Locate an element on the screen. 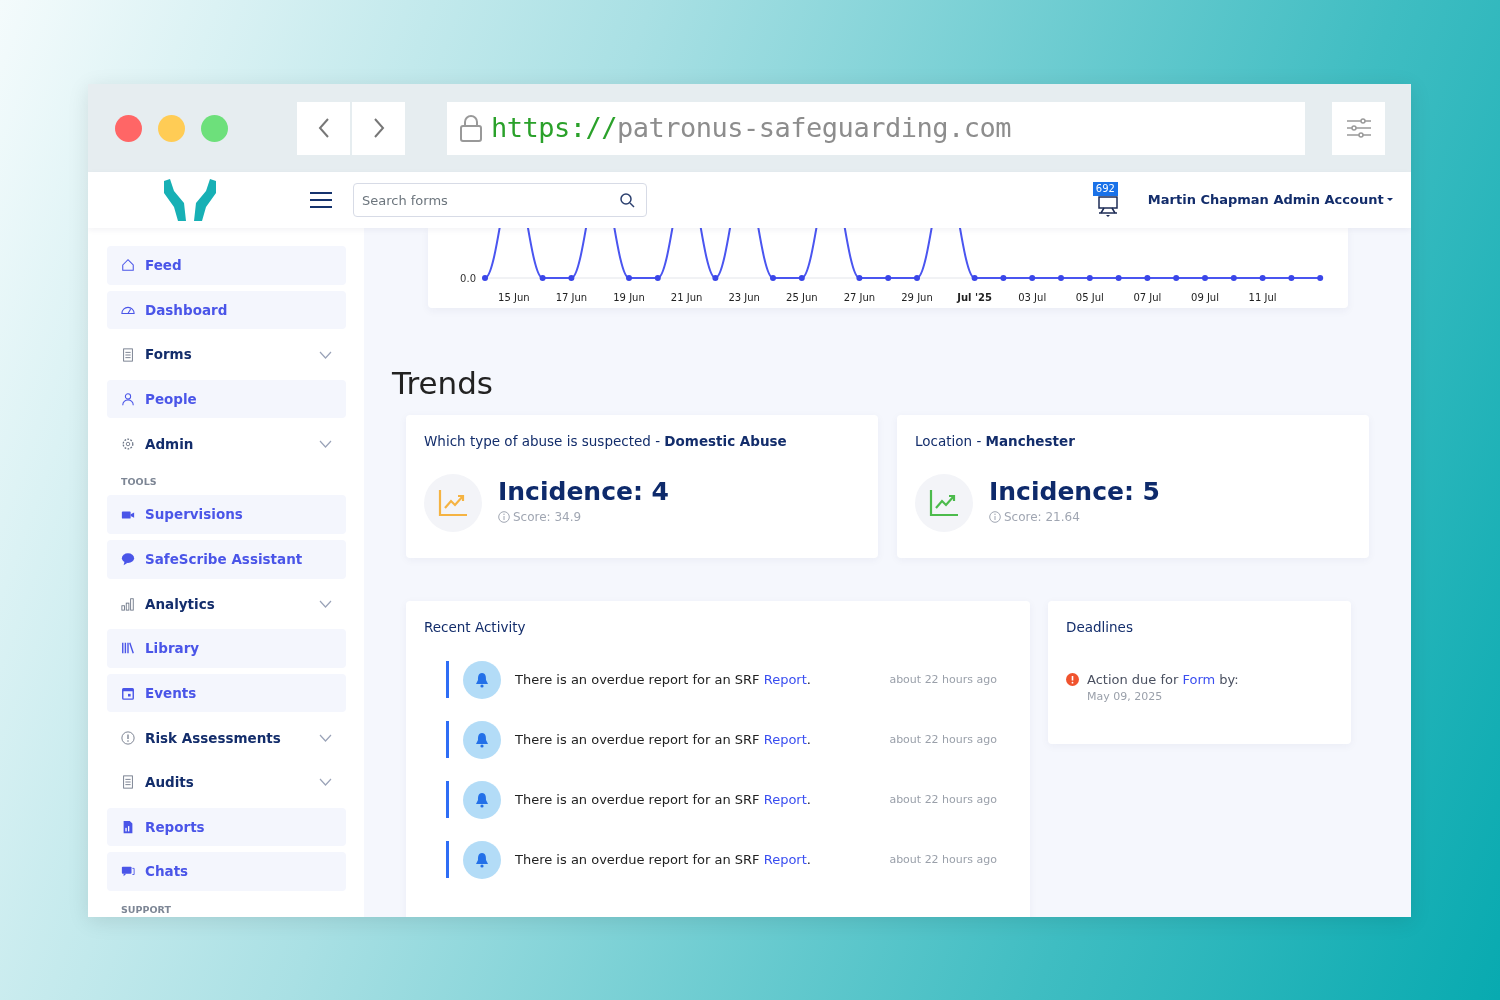 This screenshot has width=1500, height=1000. axis-label: 0.0 is located at coordinates (468, 278).